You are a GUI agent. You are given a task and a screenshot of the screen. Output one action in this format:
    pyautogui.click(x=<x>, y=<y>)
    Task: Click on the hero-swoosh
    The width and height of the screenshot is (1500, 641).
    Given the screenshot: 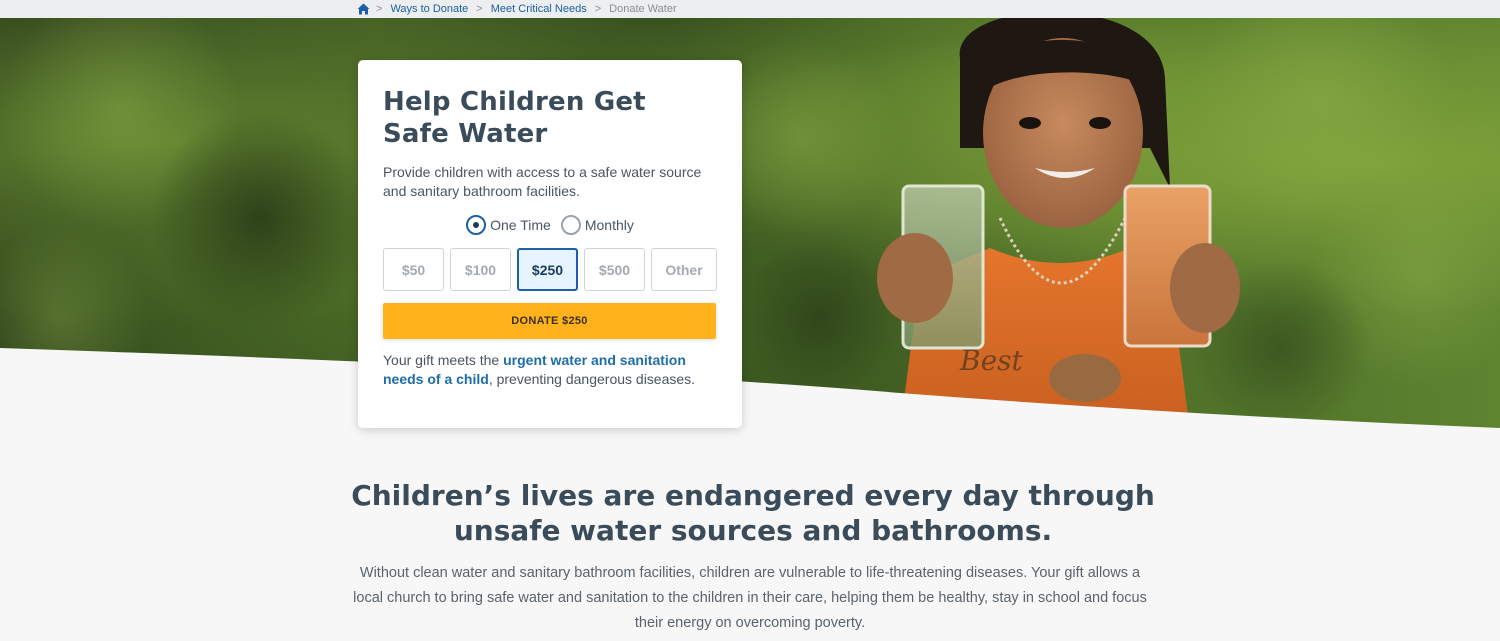 What is the action you would take?
    pyautogui.click(x=750, y=389)
    